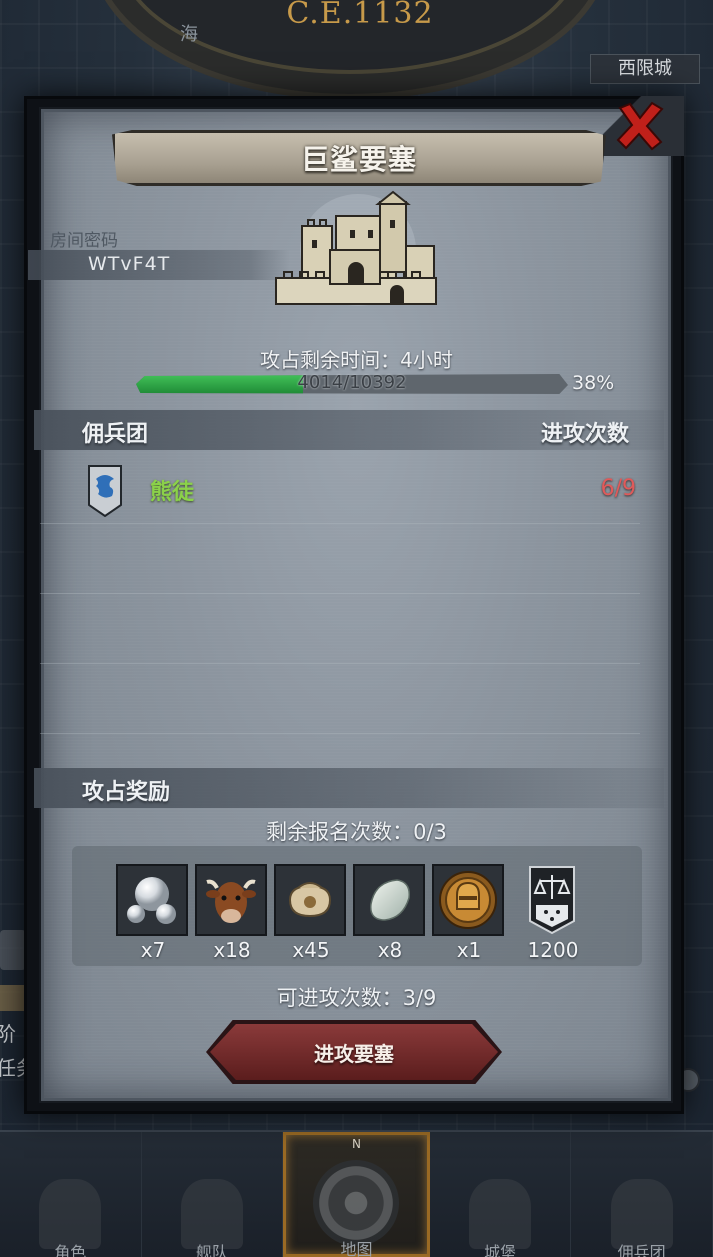 Image resolution: width=713 pixels, height=1257 pixels. Describe the element at coordinates (153, 950) in the screenshot. I see `reward-quantity: x7` at that location.